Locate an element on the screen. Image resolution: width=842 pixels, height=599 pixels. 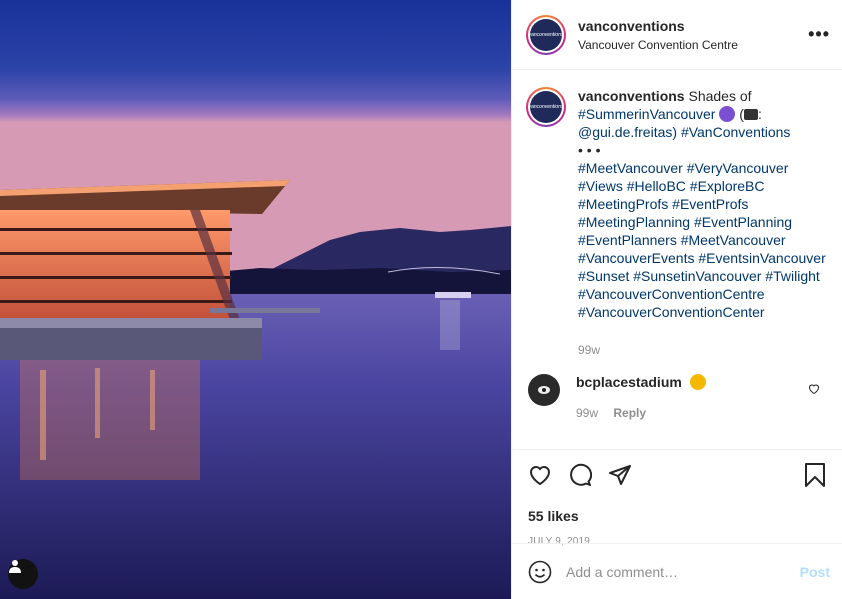
post-comment-button: Post is located at coordinates (815, 572).